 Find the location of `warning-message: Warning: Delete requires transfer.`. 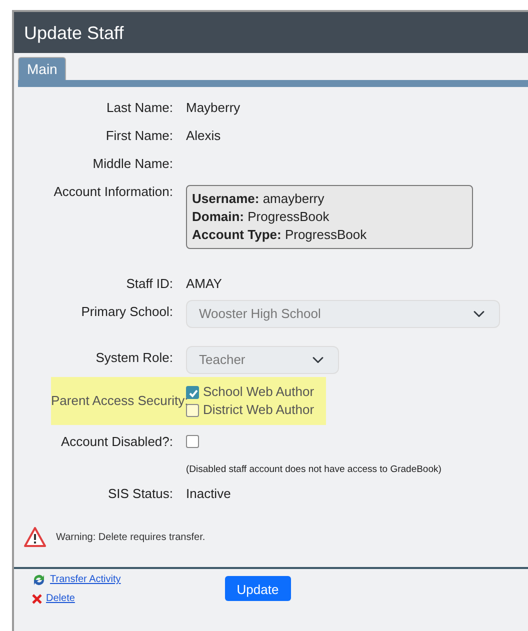

warning-message: Warning: Delete requires transfer. is located at coordinates (131, 537).